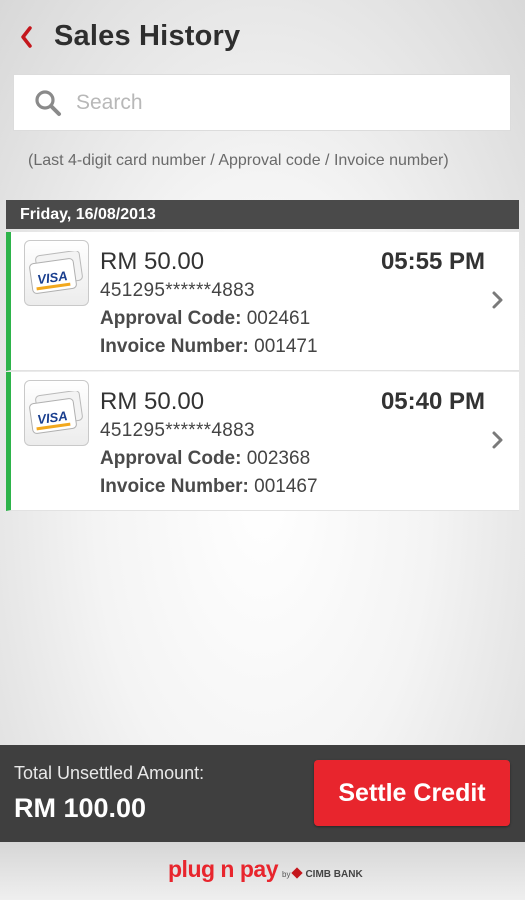 The height and width of the screenshot is (900, 525). Describe the element at coordinates (262, 214) in the screenshot. I see `date-group-header: Friday, 16/08/2013` at that location.